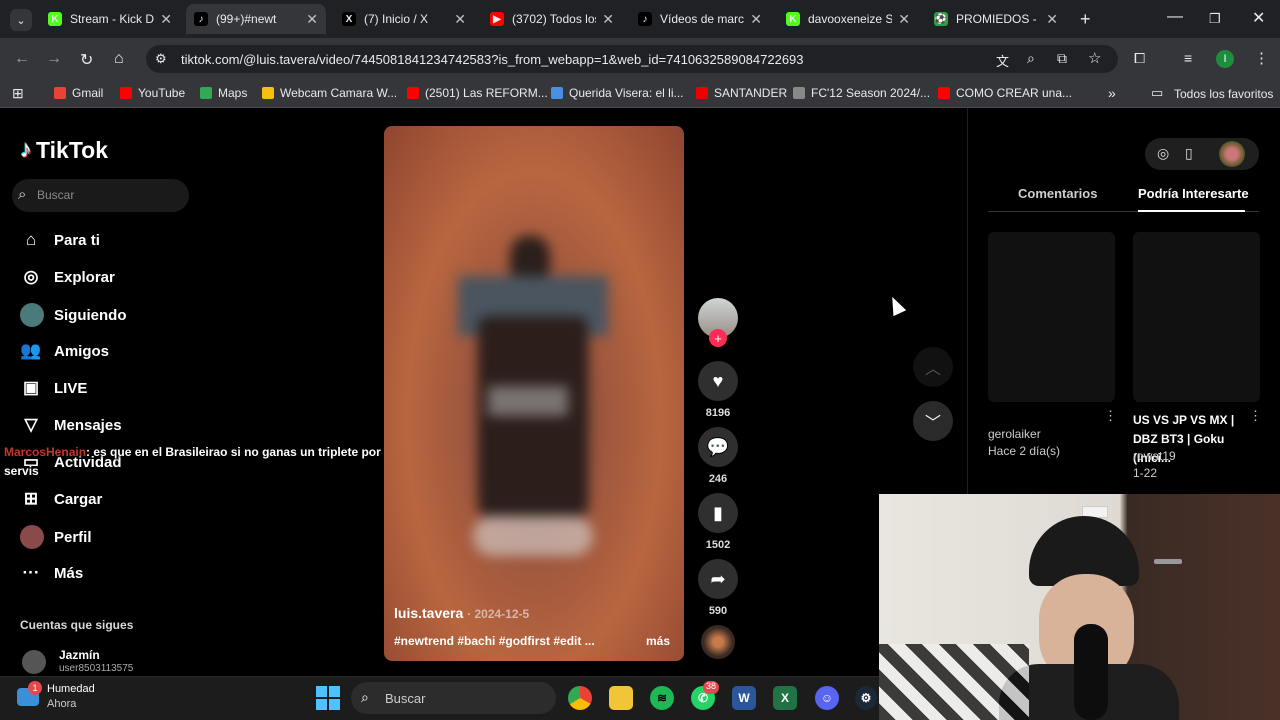 The width and height of the screenshot is (1280, 720). What do you see at coordinates (56, 537) in the screenshot?
I see `nav-item-perfil: ● Perfil` at bounding box center [56, 537].